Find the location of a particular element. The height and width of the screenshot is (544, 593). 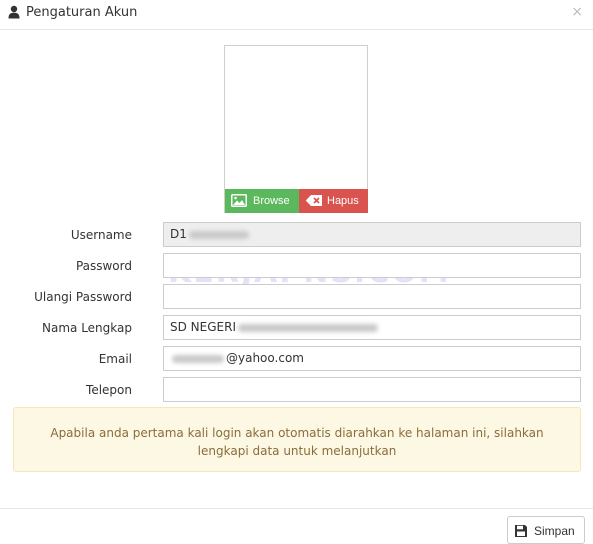

password-label: Password is located at coordinates (103, 266).